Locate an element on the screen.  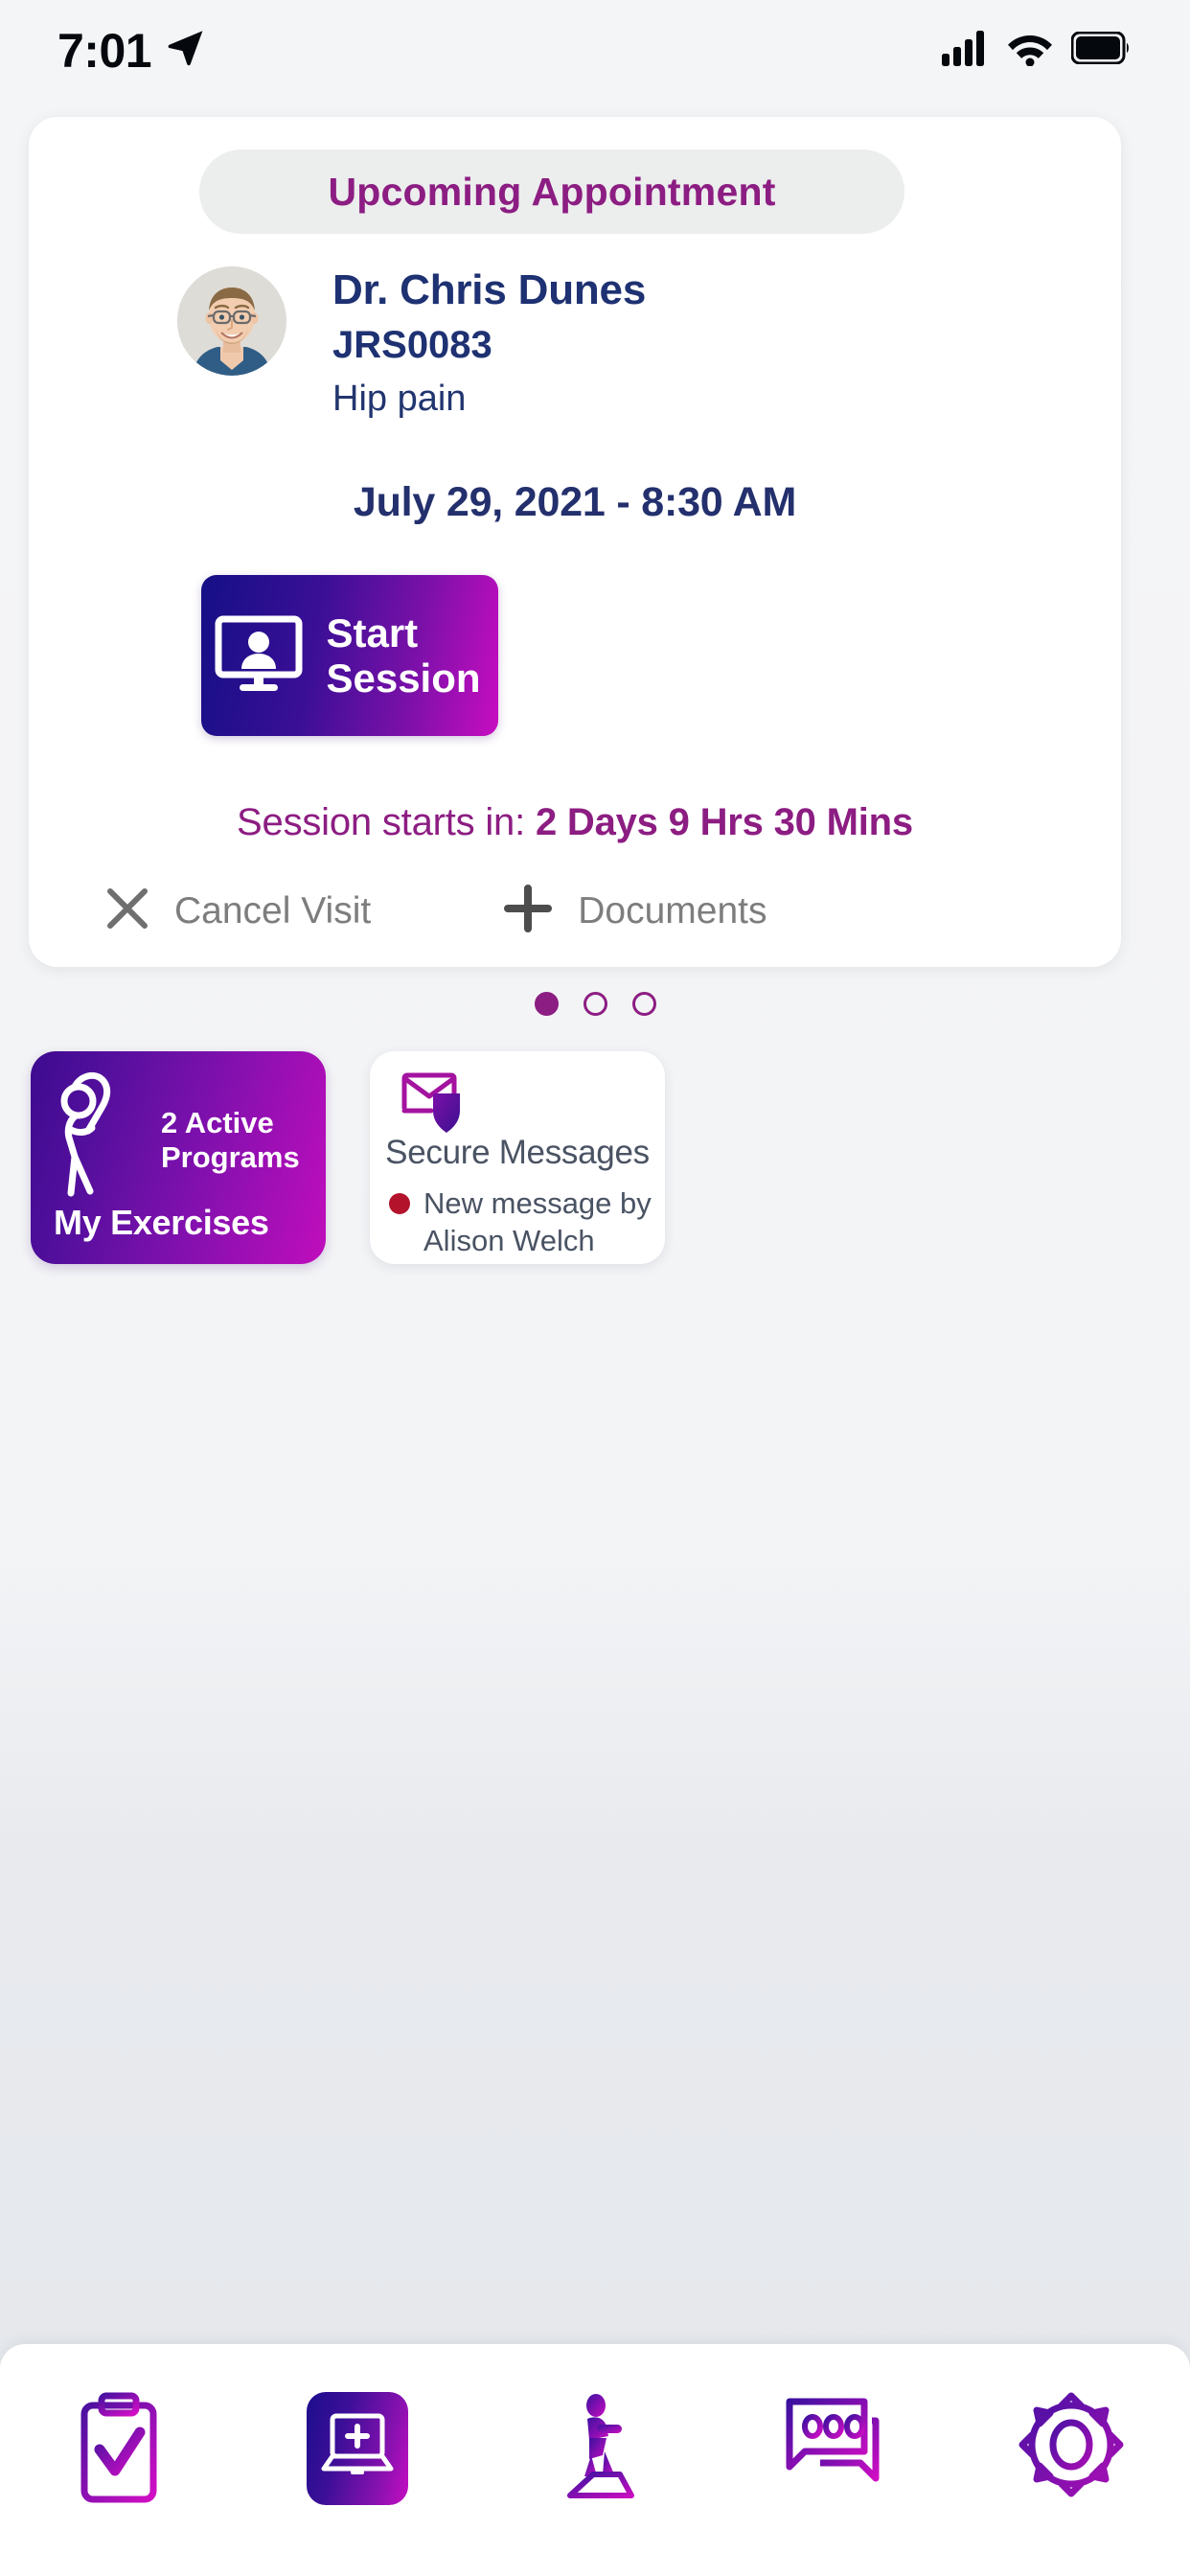
my-exercises-title: My Exercises is located at coordinates (162, 1222).